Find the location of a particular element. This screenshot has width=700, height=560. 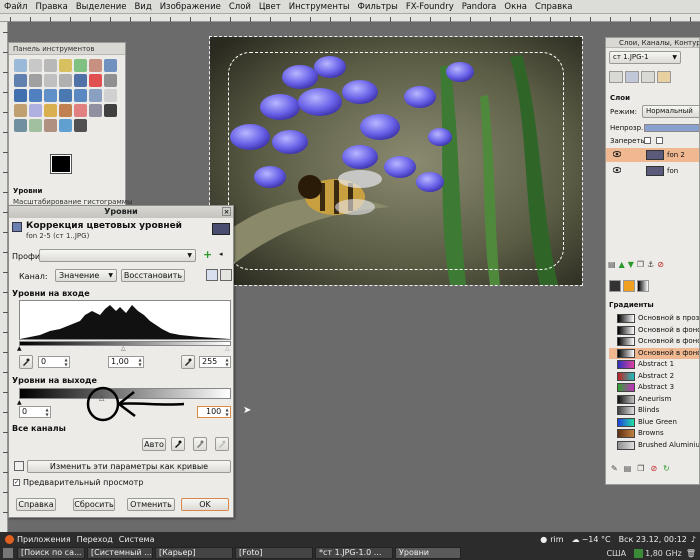

dodge-burn-tool-icon is located at coordinates (80, 125).